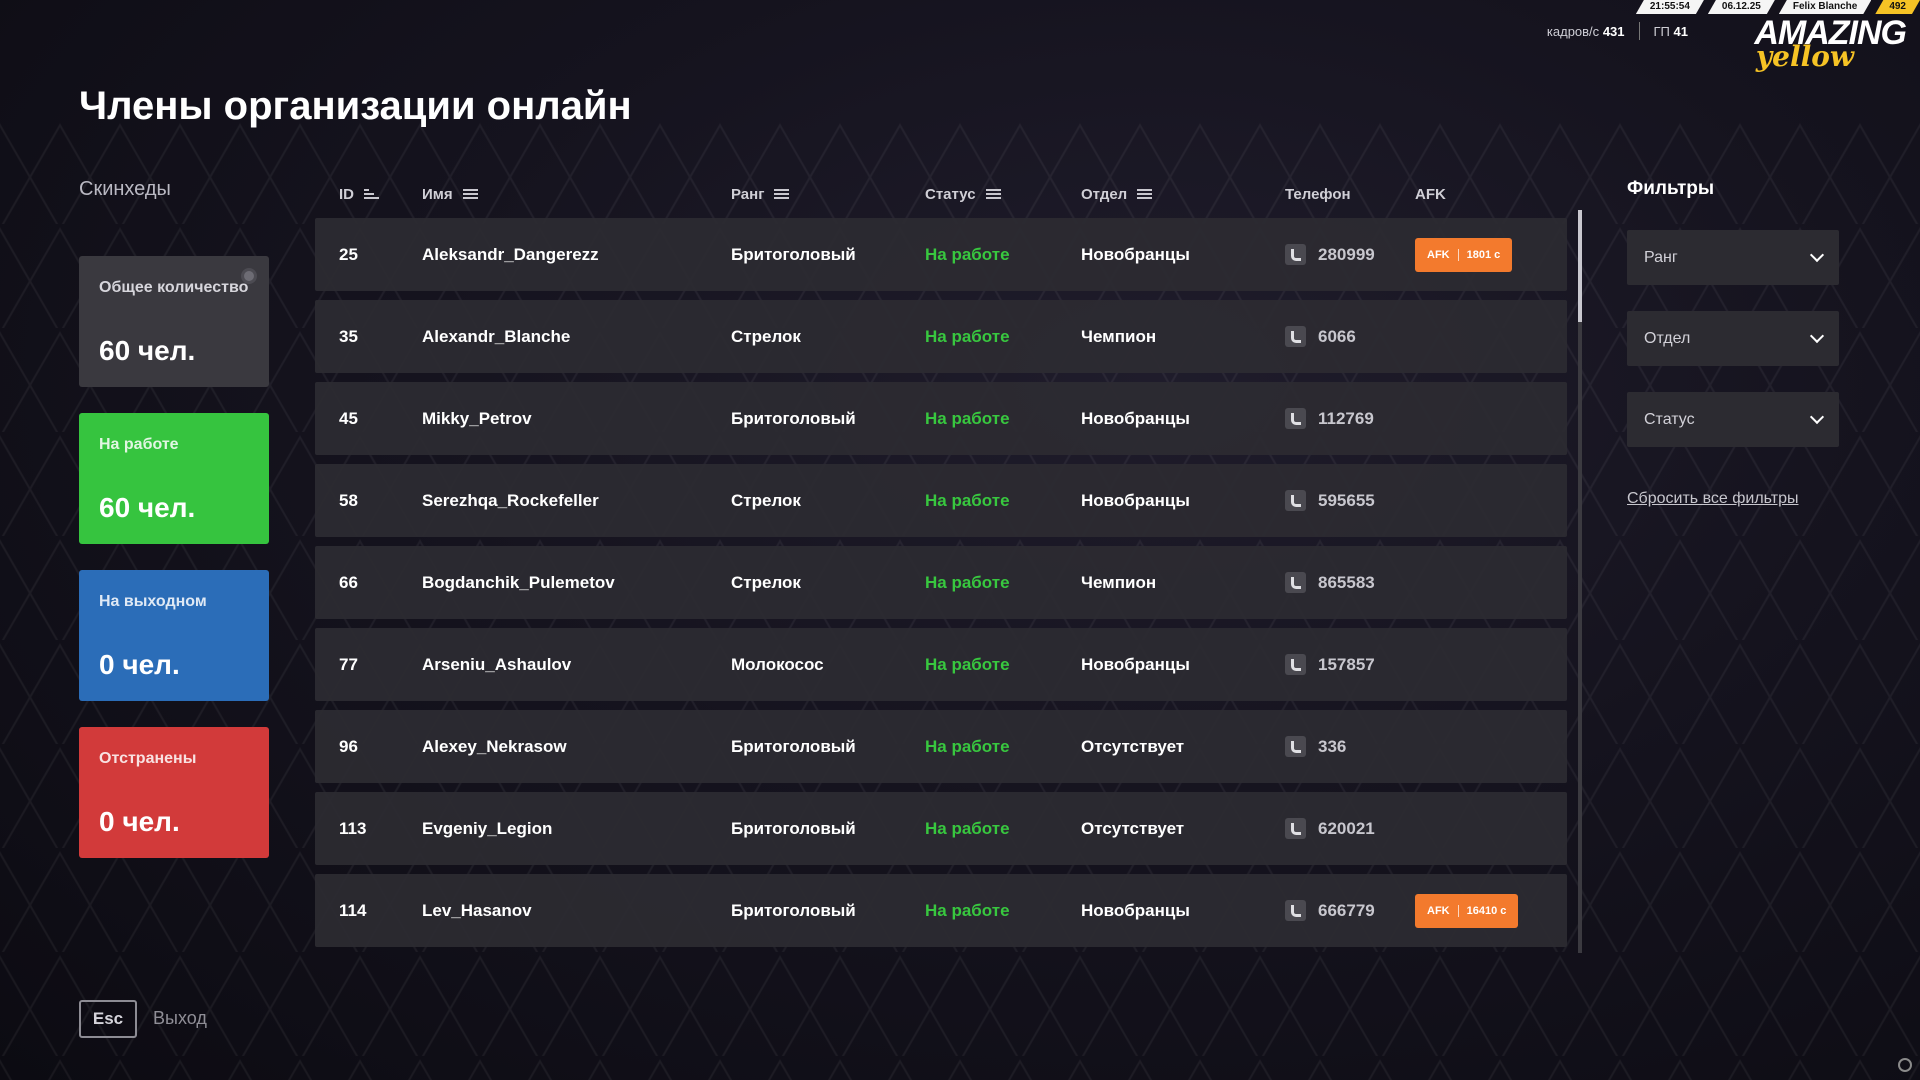 Image resolution: width=1920 pixels, height=1080 pixels. What do you see at coordinates (174, 635) in the screenshot?
I see `stat-card-day-off: На выходном 0 чел.` at bounding box center [174, 635].